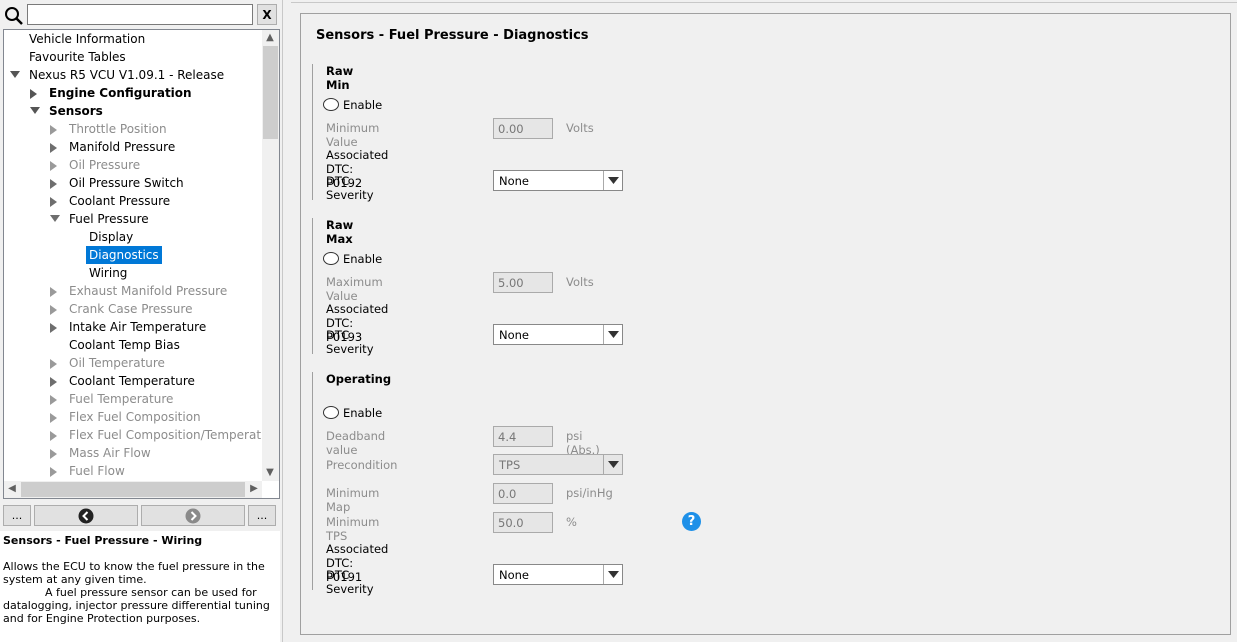 The width and height of the screenshot is (1237, 642). I want to click on tree-item: Oil Pressure, so click(133, 165).